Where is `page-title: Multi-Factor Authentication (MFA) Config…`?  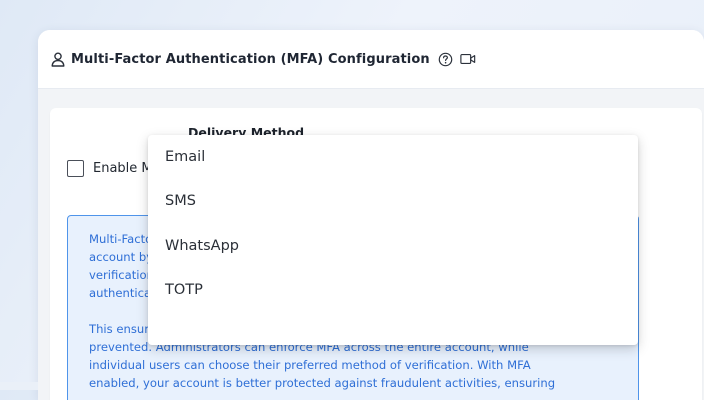
page-title: Multi-Factor Authentication (MFA) Config… is located at coordinates (250, 59).